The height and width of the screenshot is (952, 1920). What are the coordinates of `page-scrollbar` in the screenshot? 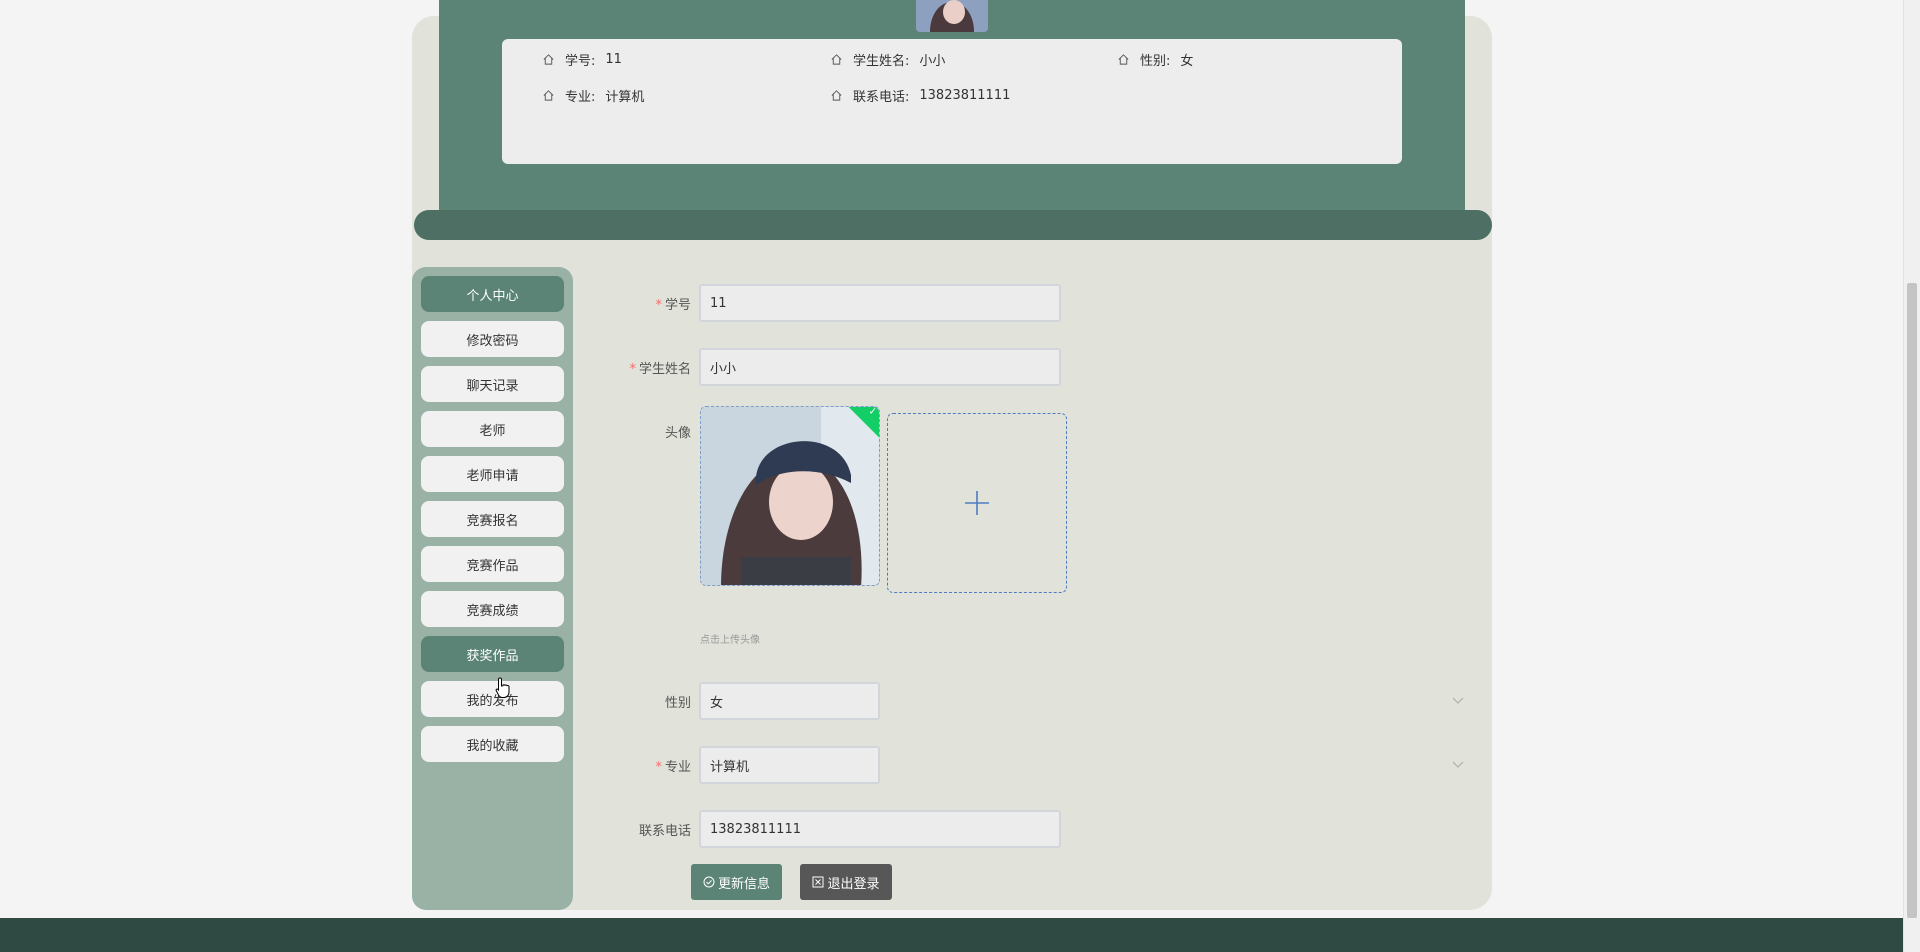 It's located at (1911, 476).